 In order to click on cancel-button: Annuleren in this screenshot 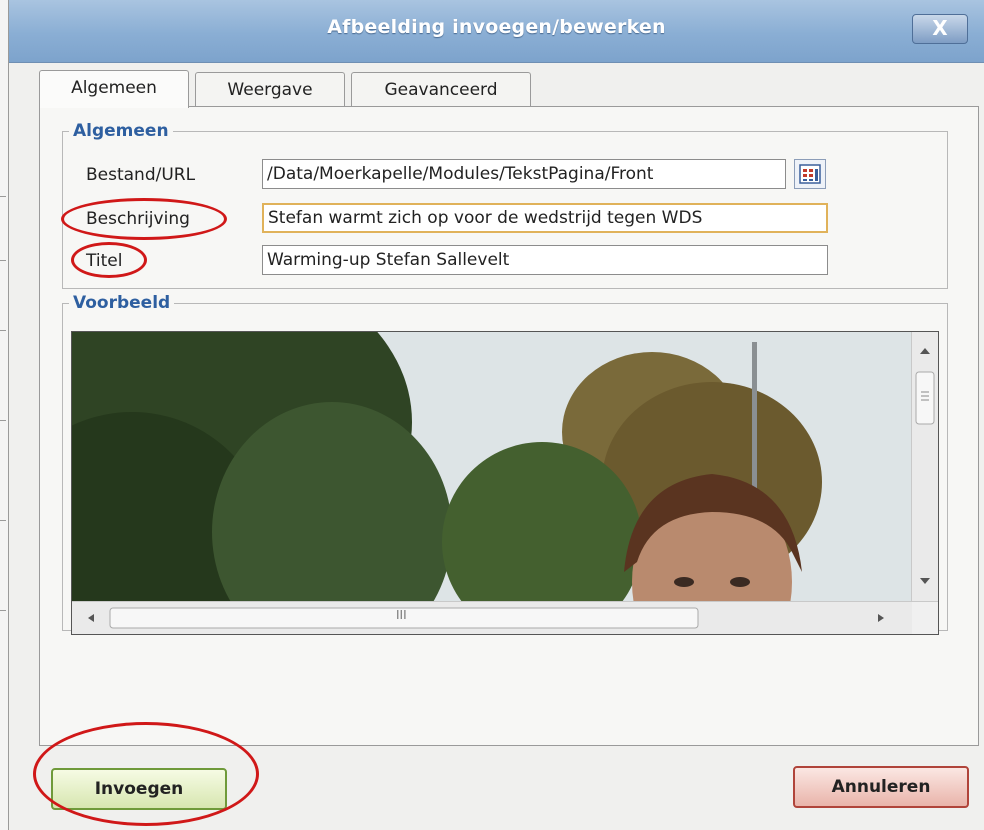, I will do `click(881, 787)`.